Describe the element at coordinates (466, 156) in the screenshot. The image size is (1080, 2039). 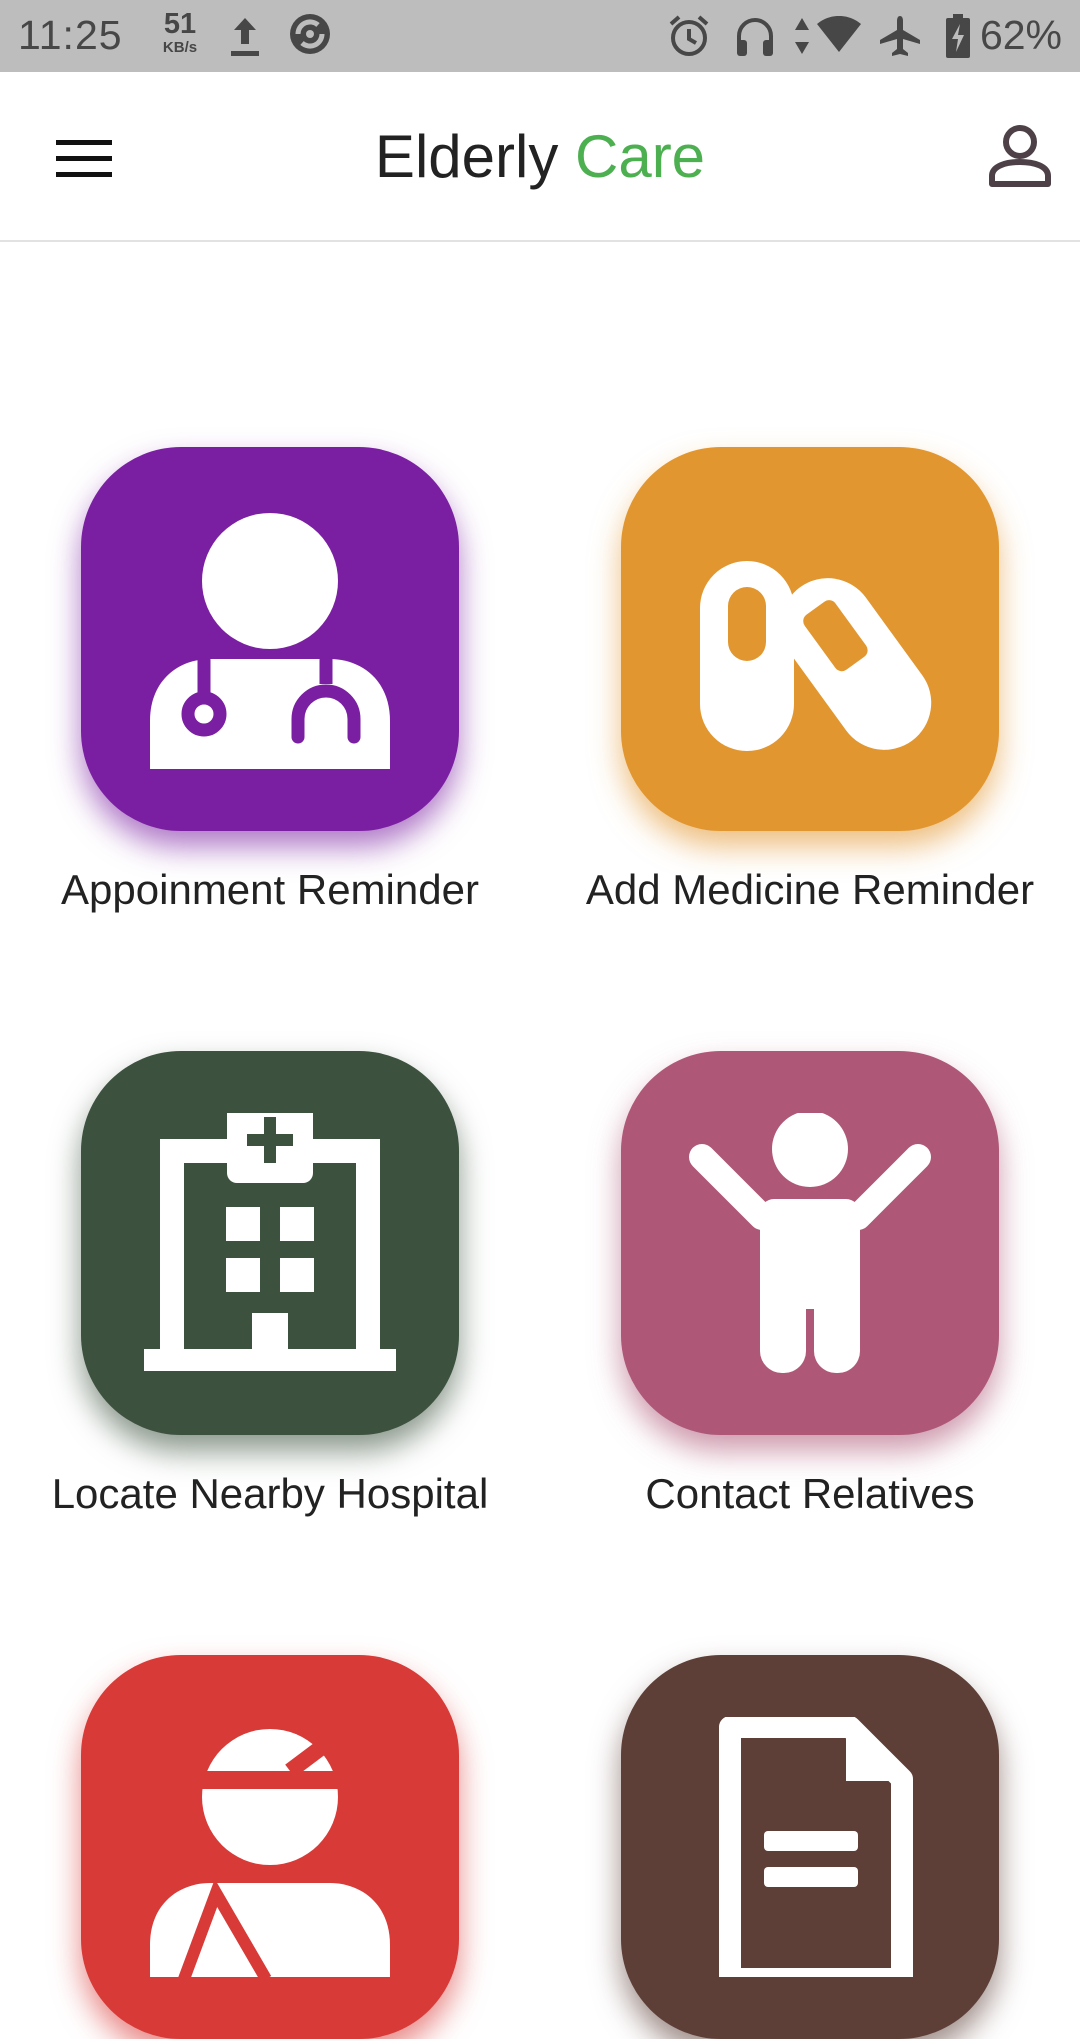
I see `app-title-main: Elderly` at that location.